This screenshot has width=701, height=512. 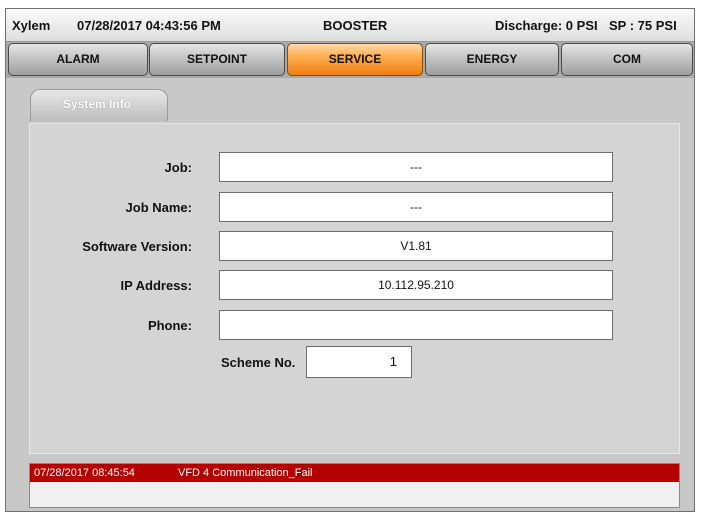 I want to click on tab-service: SERVICE, so click(x=355, y=59).